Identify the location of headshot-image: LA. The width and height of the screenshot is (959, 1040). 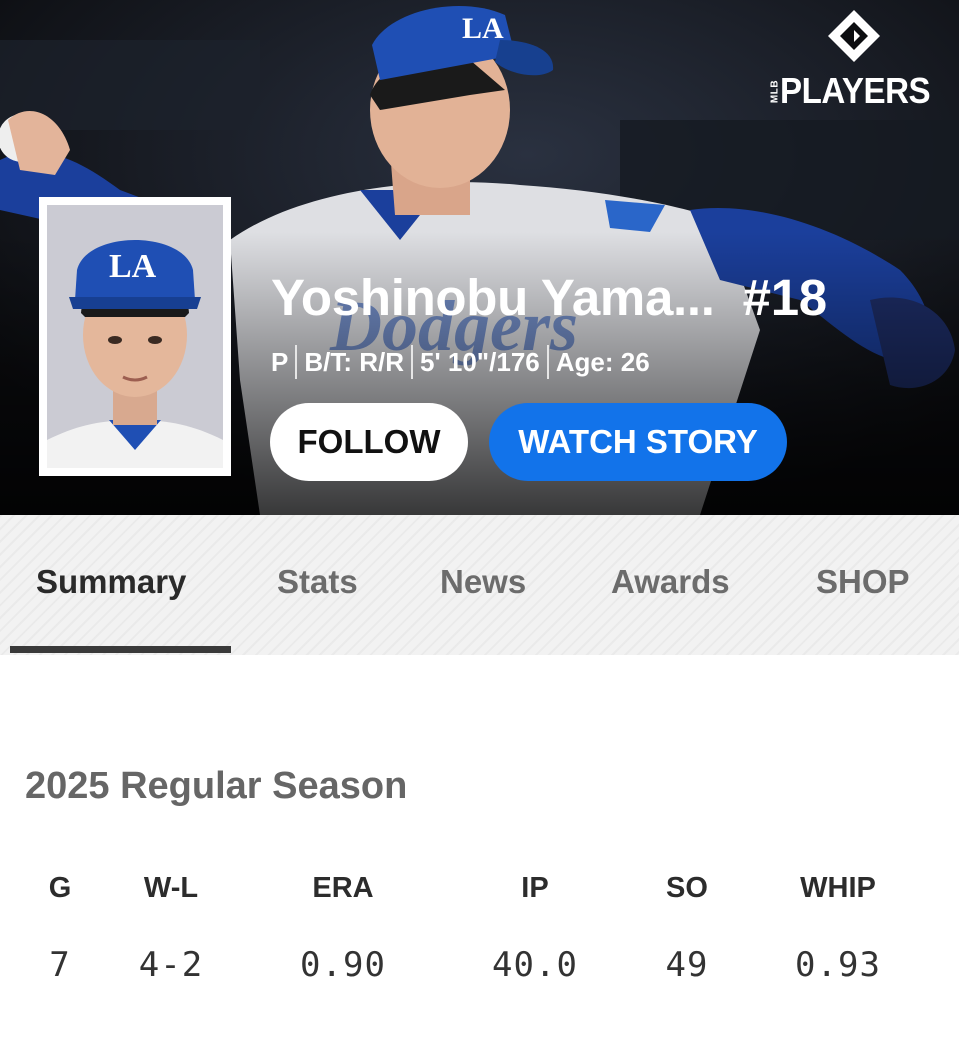
(135, 336).